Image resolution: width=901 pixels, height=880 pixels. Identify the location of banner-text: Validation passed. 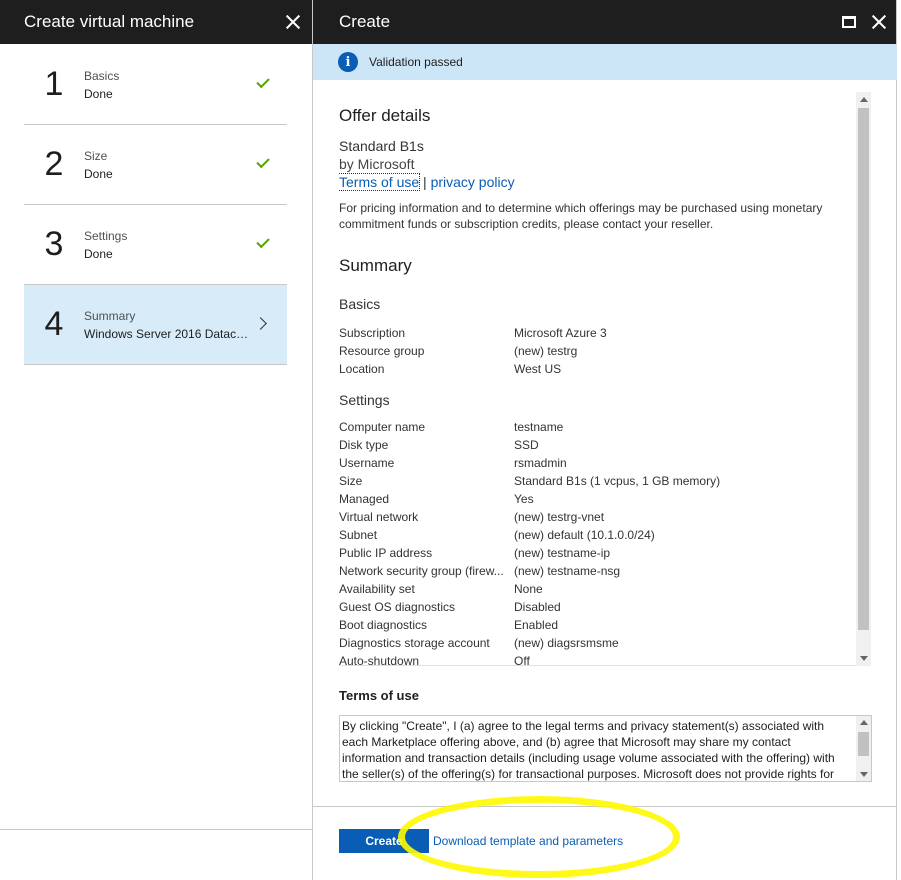
(416, 62).